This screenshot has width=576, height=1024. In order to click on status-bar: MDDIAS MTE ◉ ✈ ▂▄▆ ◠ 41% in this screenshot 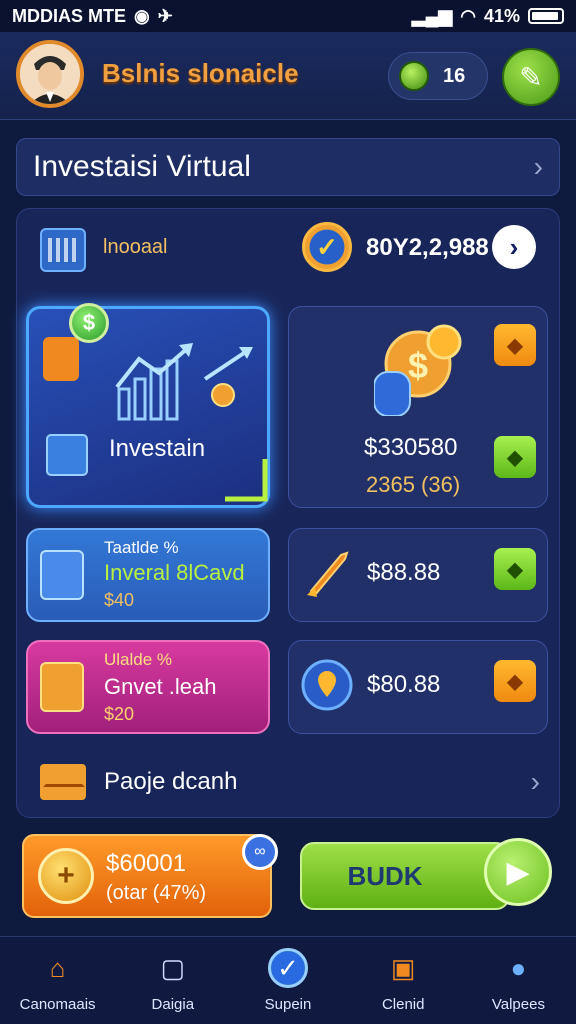, I will do `click(288, 16)`.